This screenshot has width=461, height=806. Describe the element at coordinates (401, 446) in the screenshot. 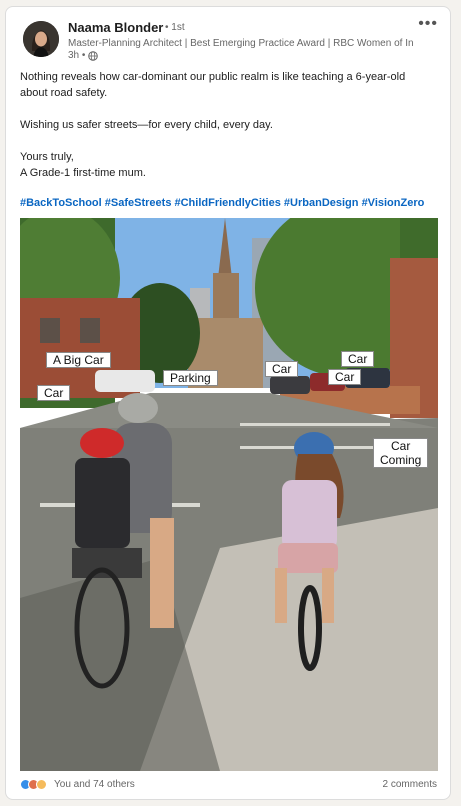

I see `image-label-line: Car` at that location.